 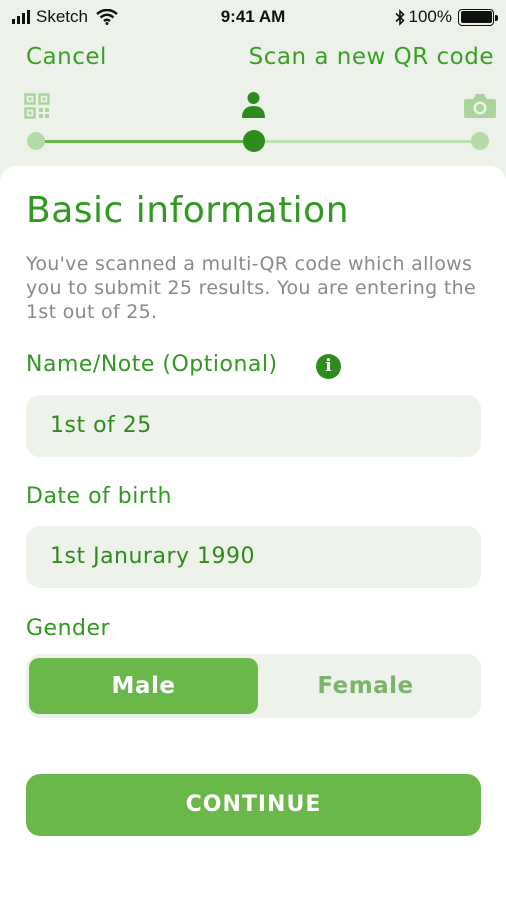 I want to click on status-right: 100%, so click(x=446, y=17).